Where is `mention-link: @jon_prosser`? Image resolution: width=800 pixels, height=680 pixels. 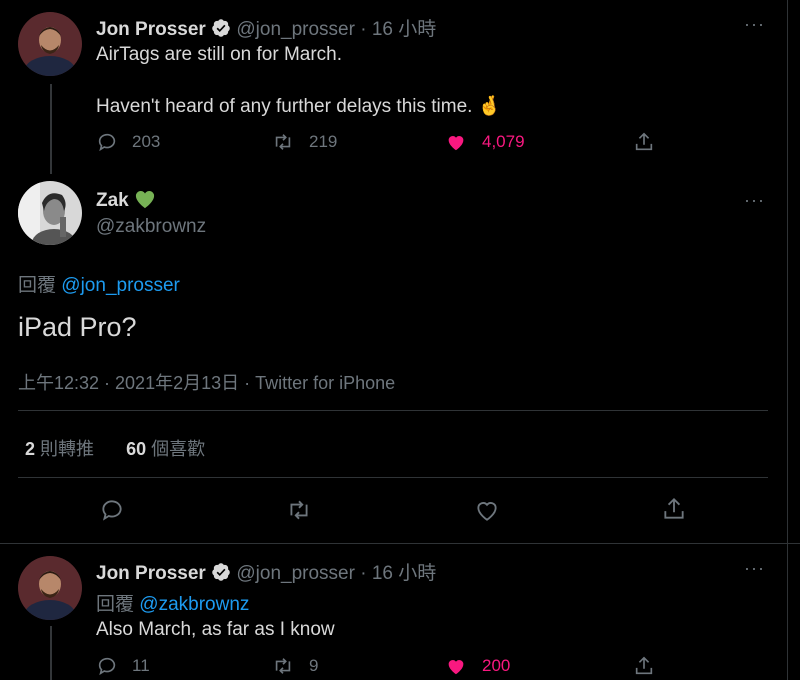 mention-link: @jon_prosser is located at coordinates (120, 285).